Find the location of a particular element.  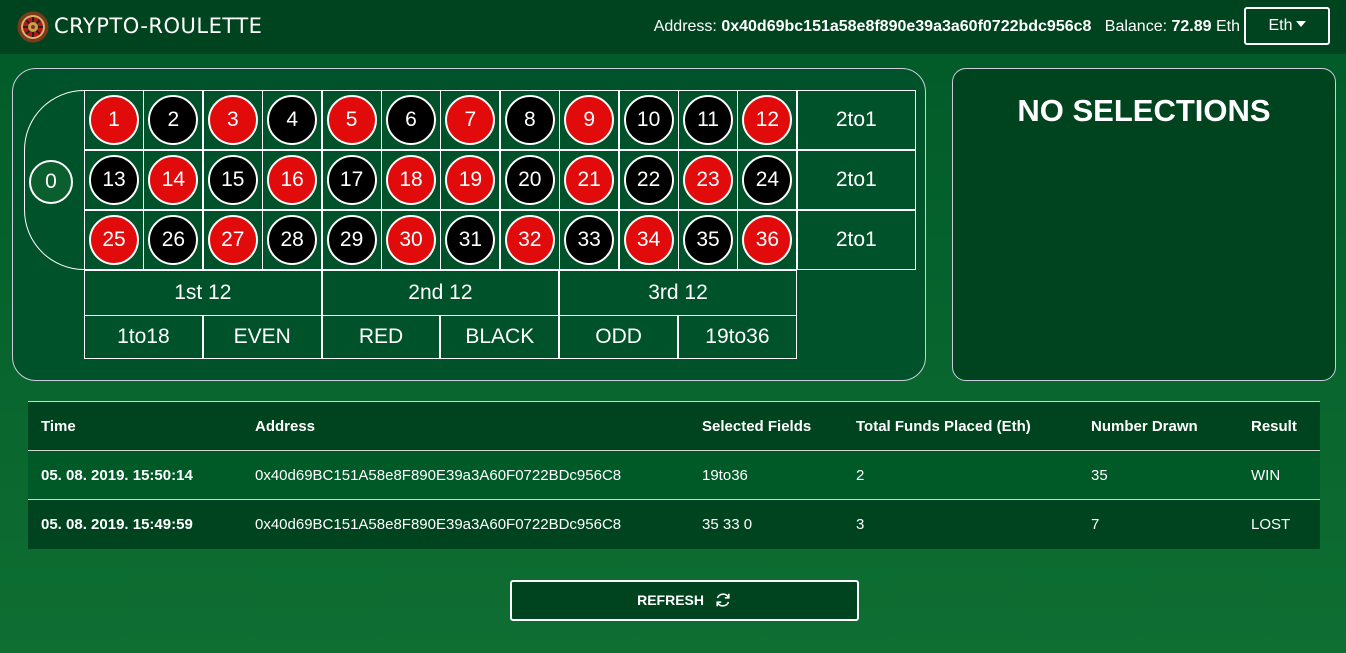

currency-label: Eth is located at coordinates (1280, 25).